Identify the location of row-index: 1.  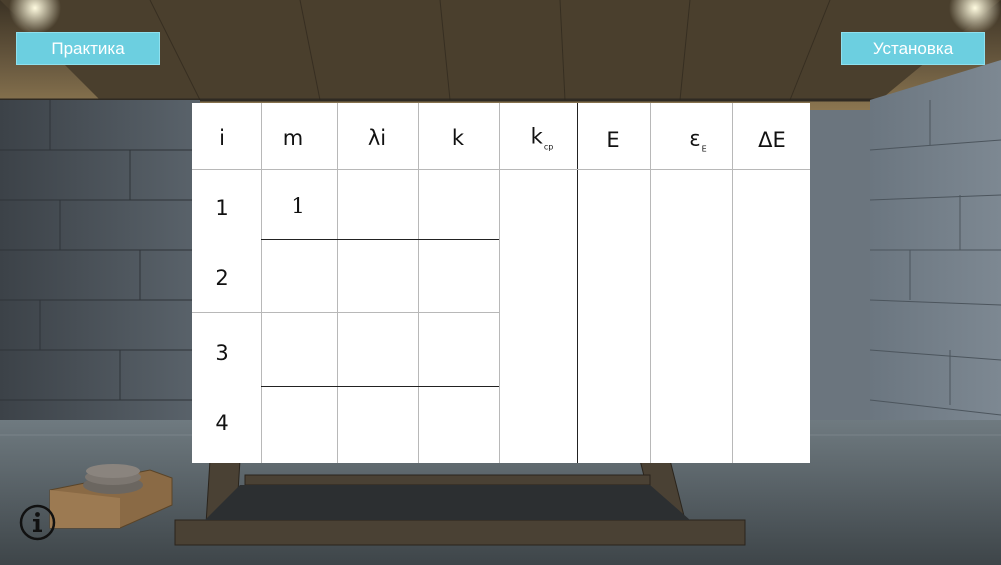
(222, 208).